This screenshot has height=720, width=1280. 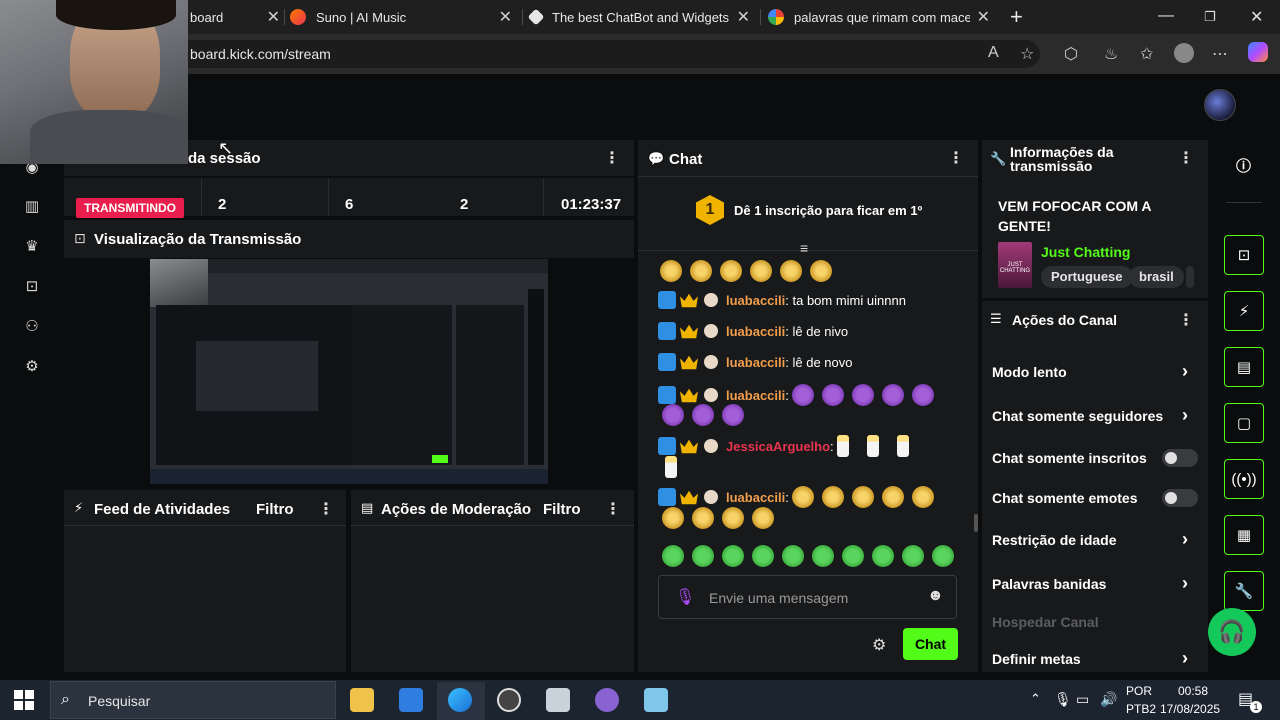 I want to click on favorite-star-icon: ☆, so click(x=1027, y=54).